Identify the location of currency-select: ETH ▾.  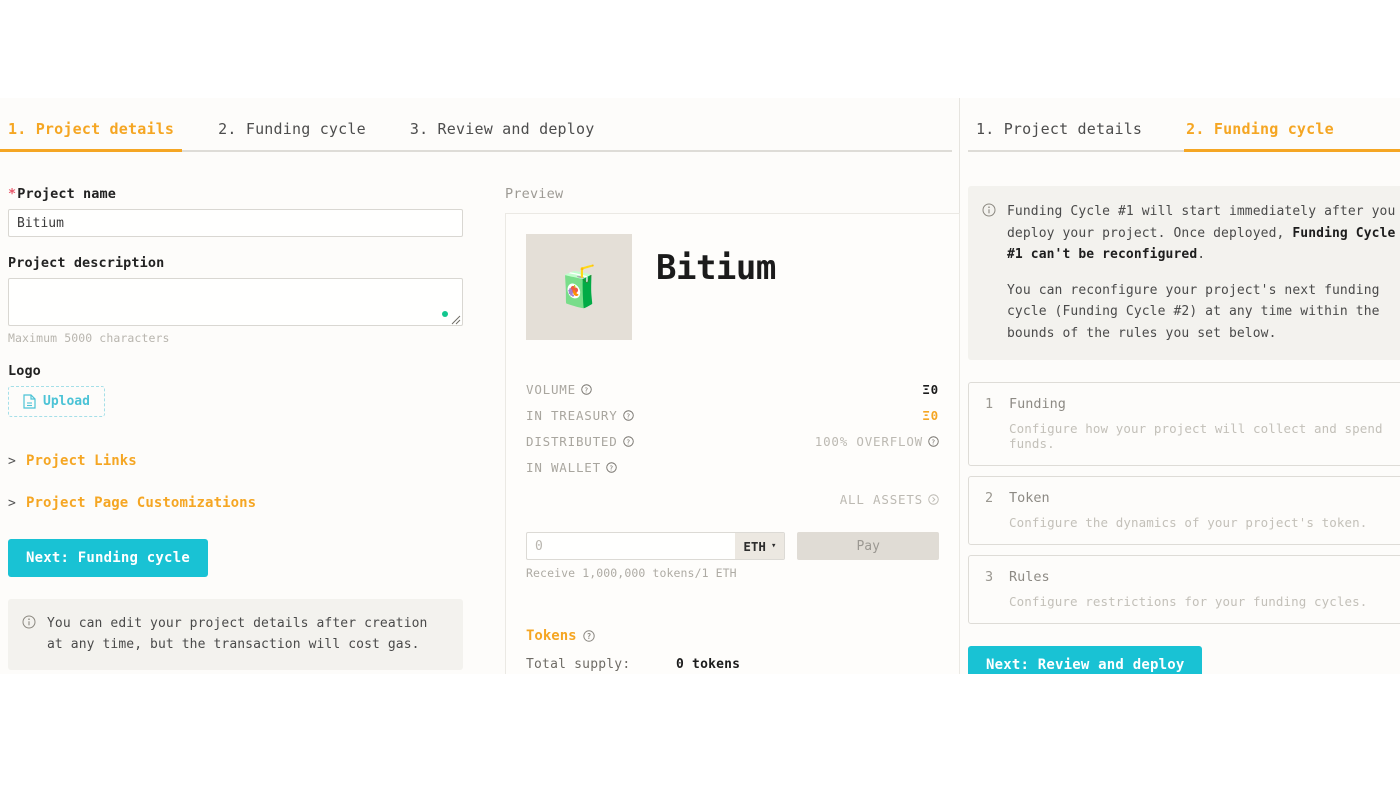
(760, 546).